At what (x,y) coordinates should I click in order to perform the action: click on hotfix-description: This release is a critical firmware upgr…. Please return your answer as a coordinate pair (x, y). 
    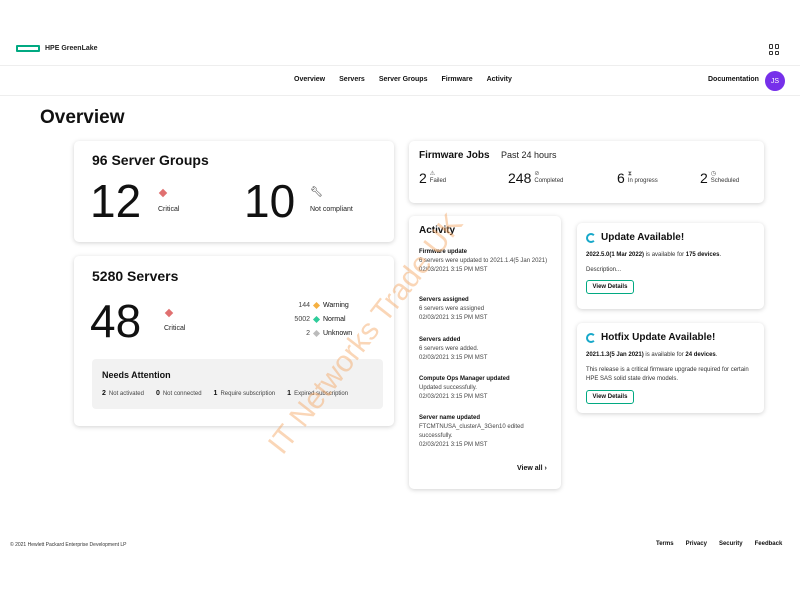
    Looking at the image, I should click on (667, 374).